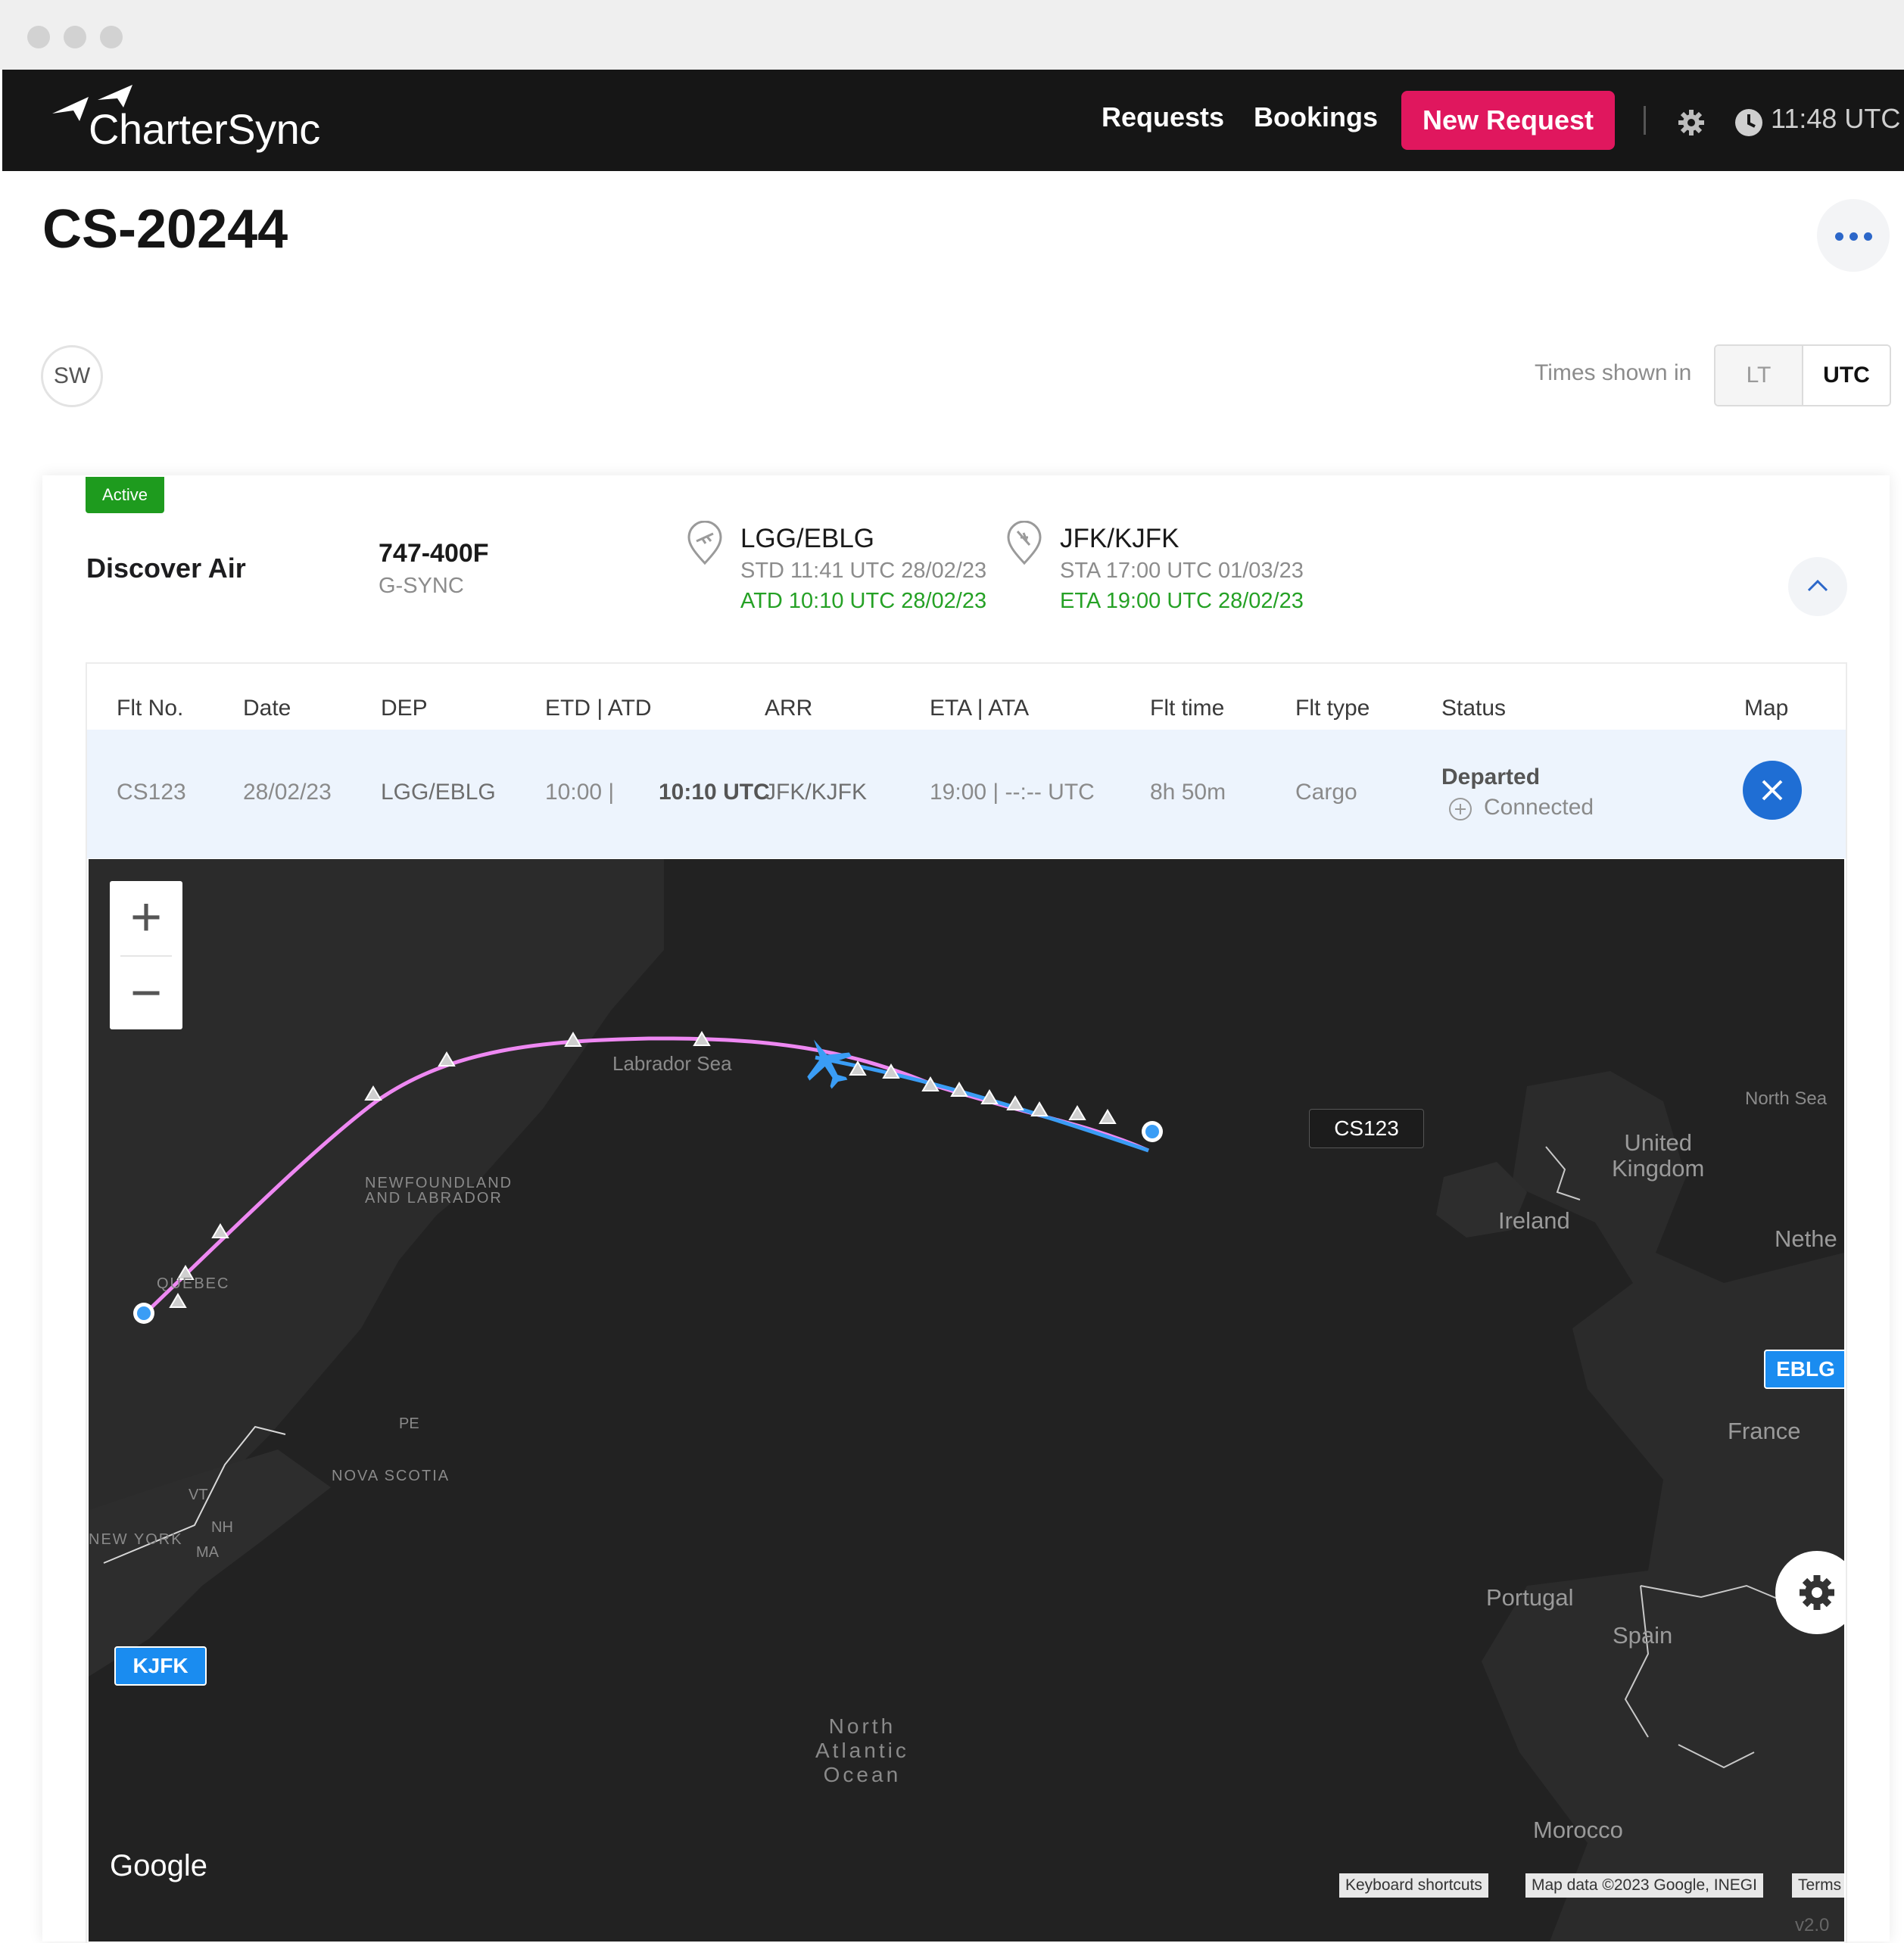 This screenshot has height=1943, width=1904. What do you see at coordinates (807, 538) in the screenshot?
I see `departure-airport: LGG/EBLG` at bounding box center [807, 538].